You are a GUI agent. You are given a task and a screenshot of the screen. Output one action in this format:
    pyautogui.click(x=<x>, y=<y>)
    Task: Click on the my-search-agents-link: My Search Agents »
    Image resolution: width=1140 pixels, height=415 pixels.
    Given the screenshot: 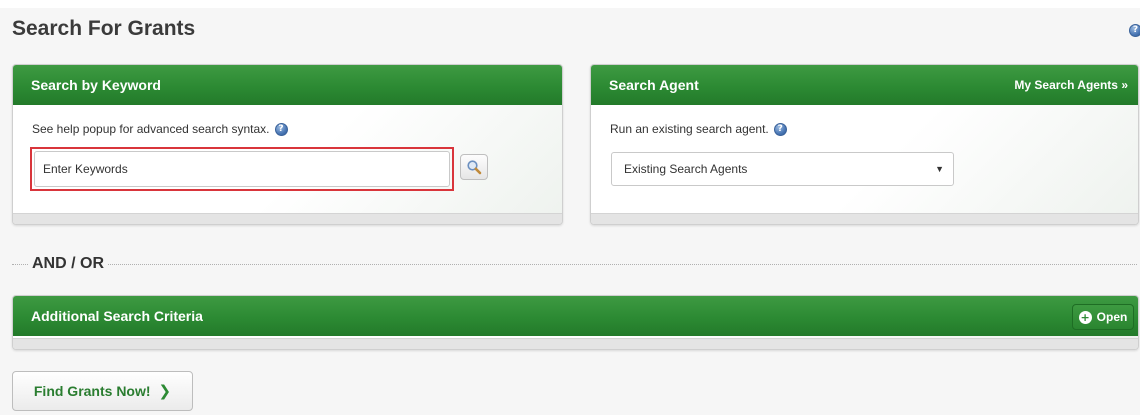 What is the action you would take?
    pyautogui.click(x=1071, y=85)
    